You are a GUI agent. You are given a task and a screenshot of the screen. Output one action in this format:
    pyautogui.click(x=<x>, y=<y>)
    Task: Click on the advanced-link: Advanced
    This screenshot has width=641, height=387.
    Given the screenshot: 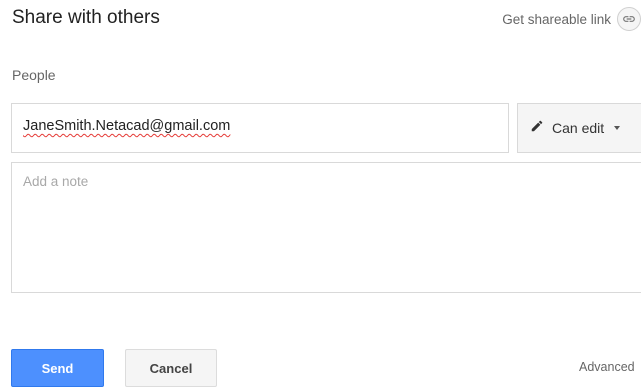 What is the action you would take?
    pyautogui.click(x=607, y=367)
    